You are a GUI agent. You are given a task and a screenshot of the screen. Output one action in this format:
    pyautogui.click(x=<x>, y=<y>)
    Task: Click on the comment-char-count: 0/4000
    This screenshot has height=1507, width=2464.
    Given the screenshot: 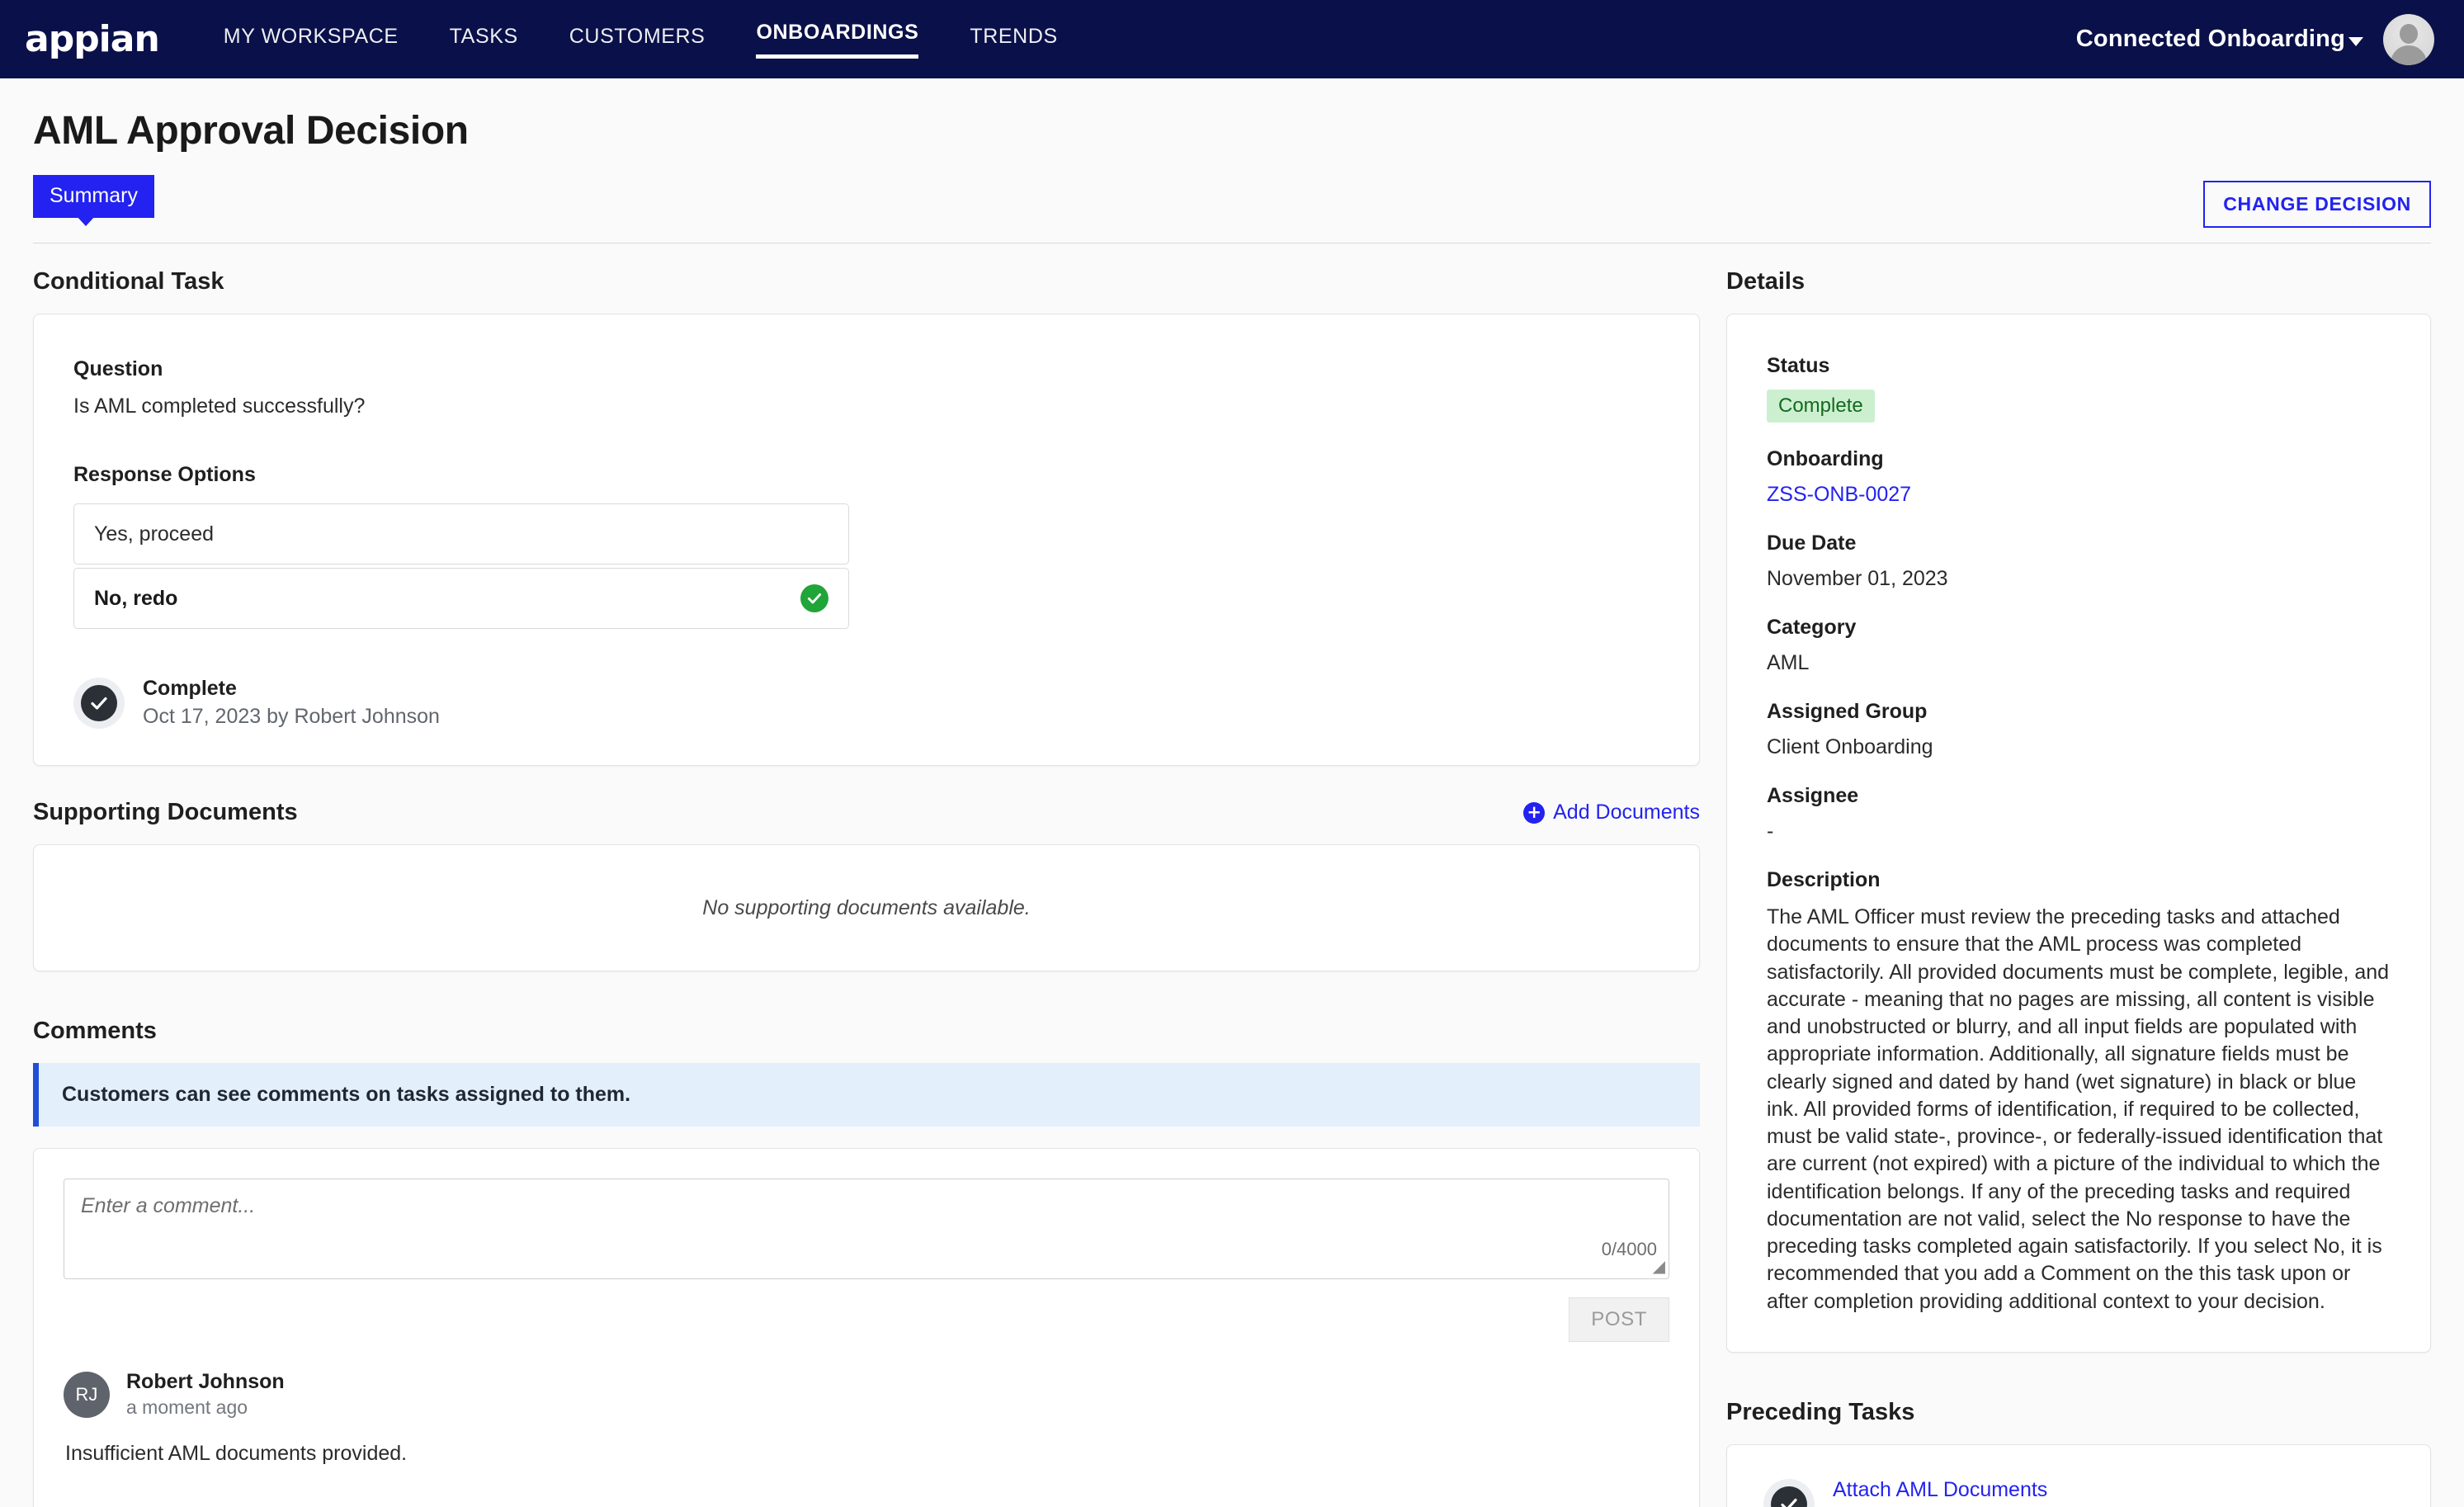 What is the action you would take?
    pyautogui.click(x=1629, y=1249)
    